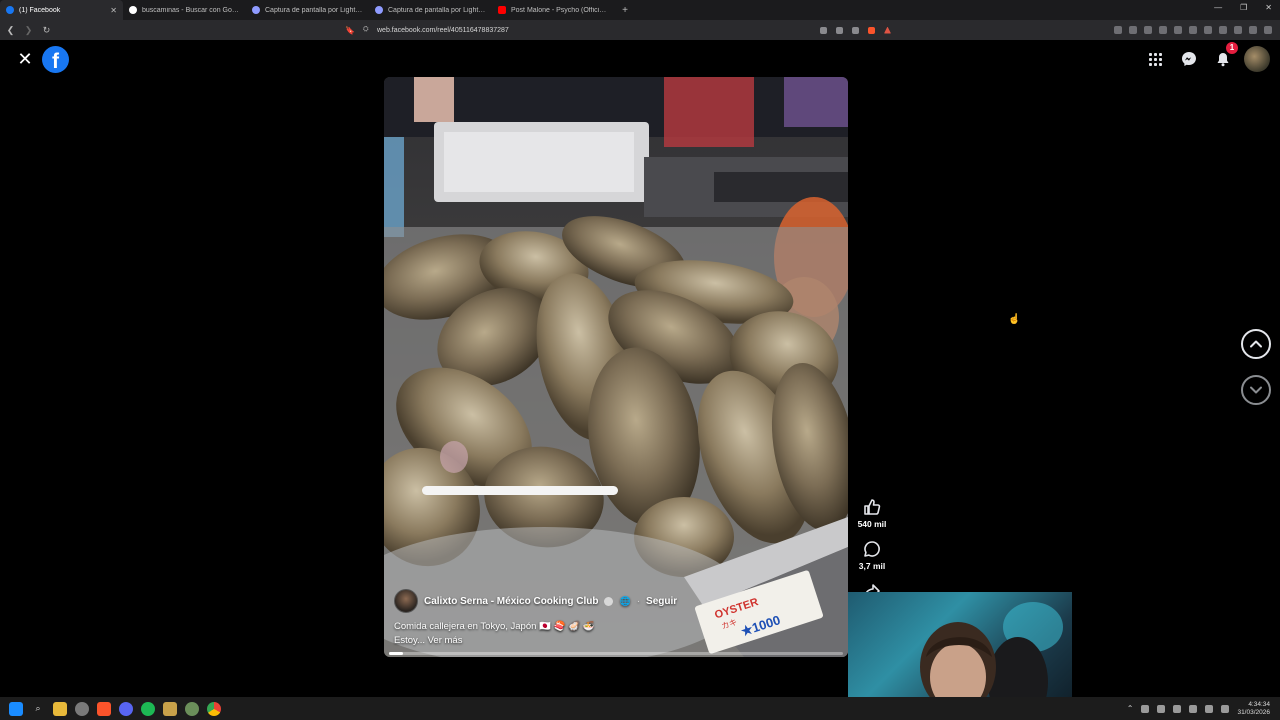  I want to click on maximize-icon: ❐, so click(1243, 7).